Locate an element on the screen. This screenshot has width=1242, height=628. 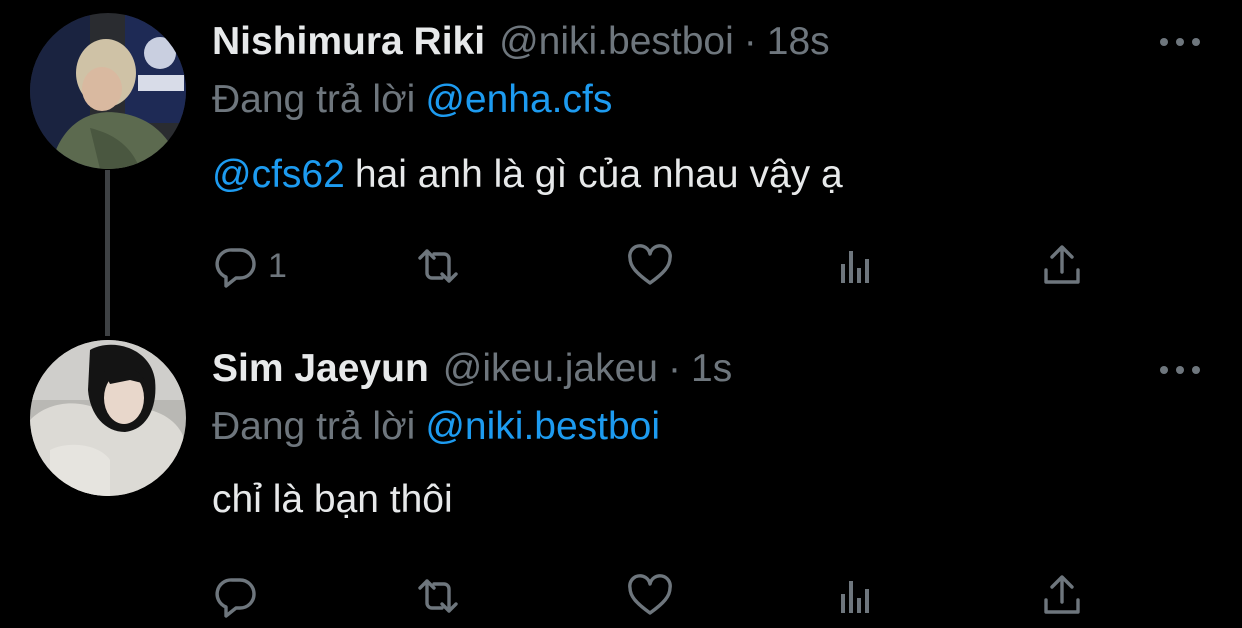
tweet-text: @cfs62 hai anh là gì của nhau vậy ạ is located at coordinates (527, 175).